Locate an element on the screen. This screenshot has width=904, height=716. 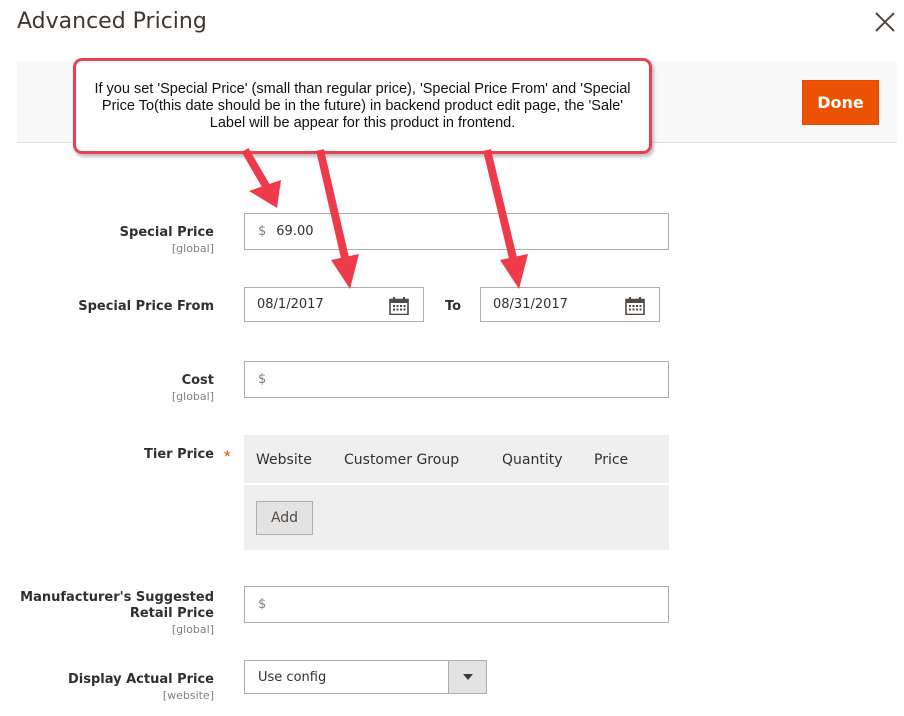
column-header-price: Price is located at coordinates (611, 460).